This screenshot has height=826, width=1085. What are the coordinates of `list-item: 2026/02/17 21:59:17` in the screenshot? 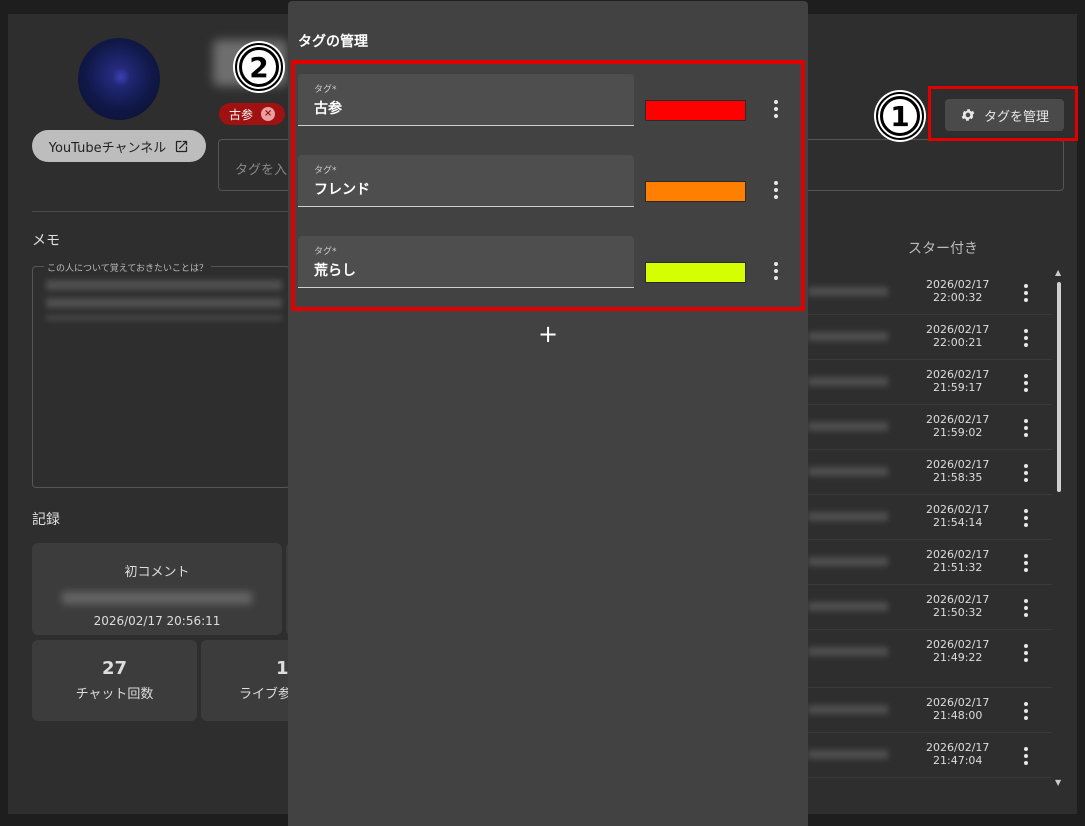 It's located at (930, 382).